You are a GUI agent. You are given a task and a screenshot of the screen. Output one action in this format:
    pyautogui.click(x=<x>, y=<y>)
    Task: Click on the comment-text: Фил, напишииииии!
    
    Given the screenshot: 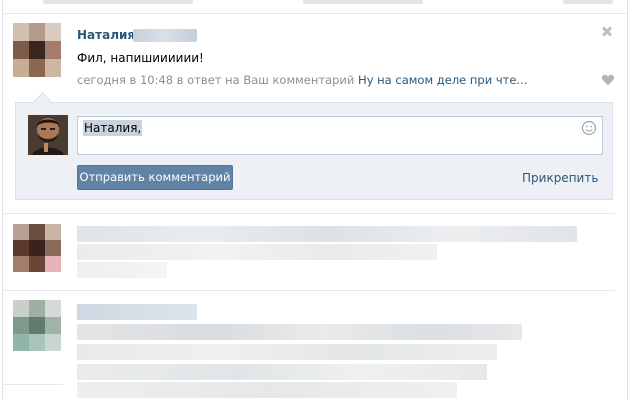 What is the action you would take?
    pyautogui.click(x=140, y=58)
    